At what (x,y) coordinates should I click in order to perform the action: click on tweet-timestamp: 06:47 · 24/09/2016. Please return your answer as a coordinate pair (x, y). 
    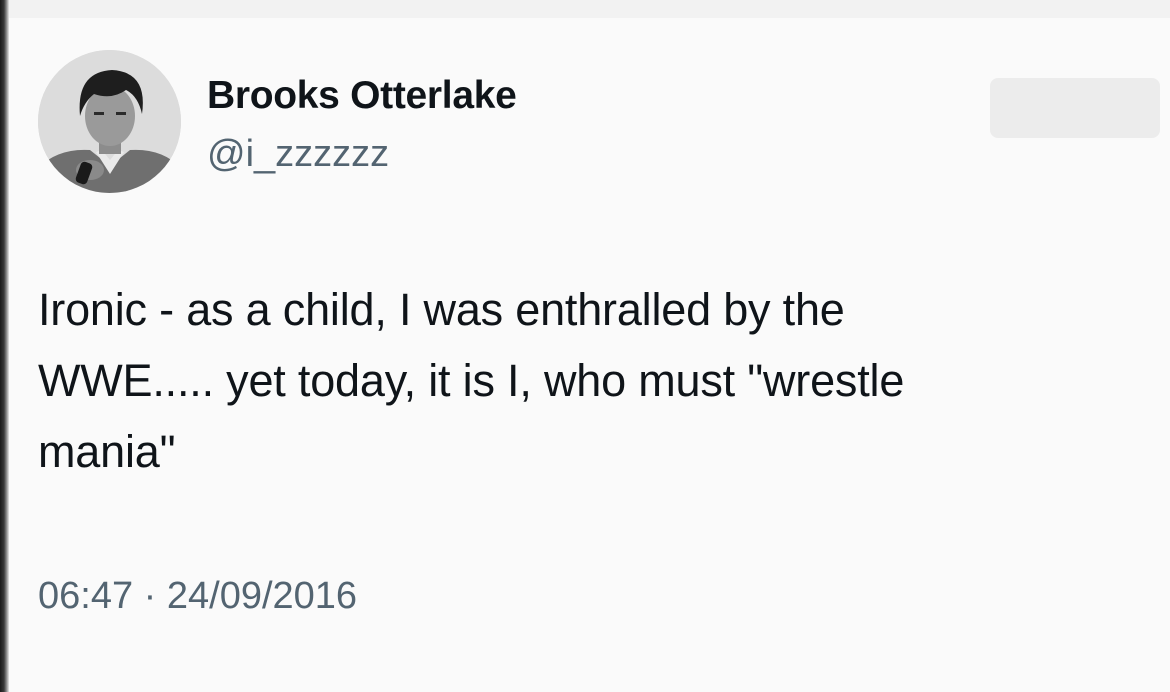
    Looking at the image, I should click on (197, 596).